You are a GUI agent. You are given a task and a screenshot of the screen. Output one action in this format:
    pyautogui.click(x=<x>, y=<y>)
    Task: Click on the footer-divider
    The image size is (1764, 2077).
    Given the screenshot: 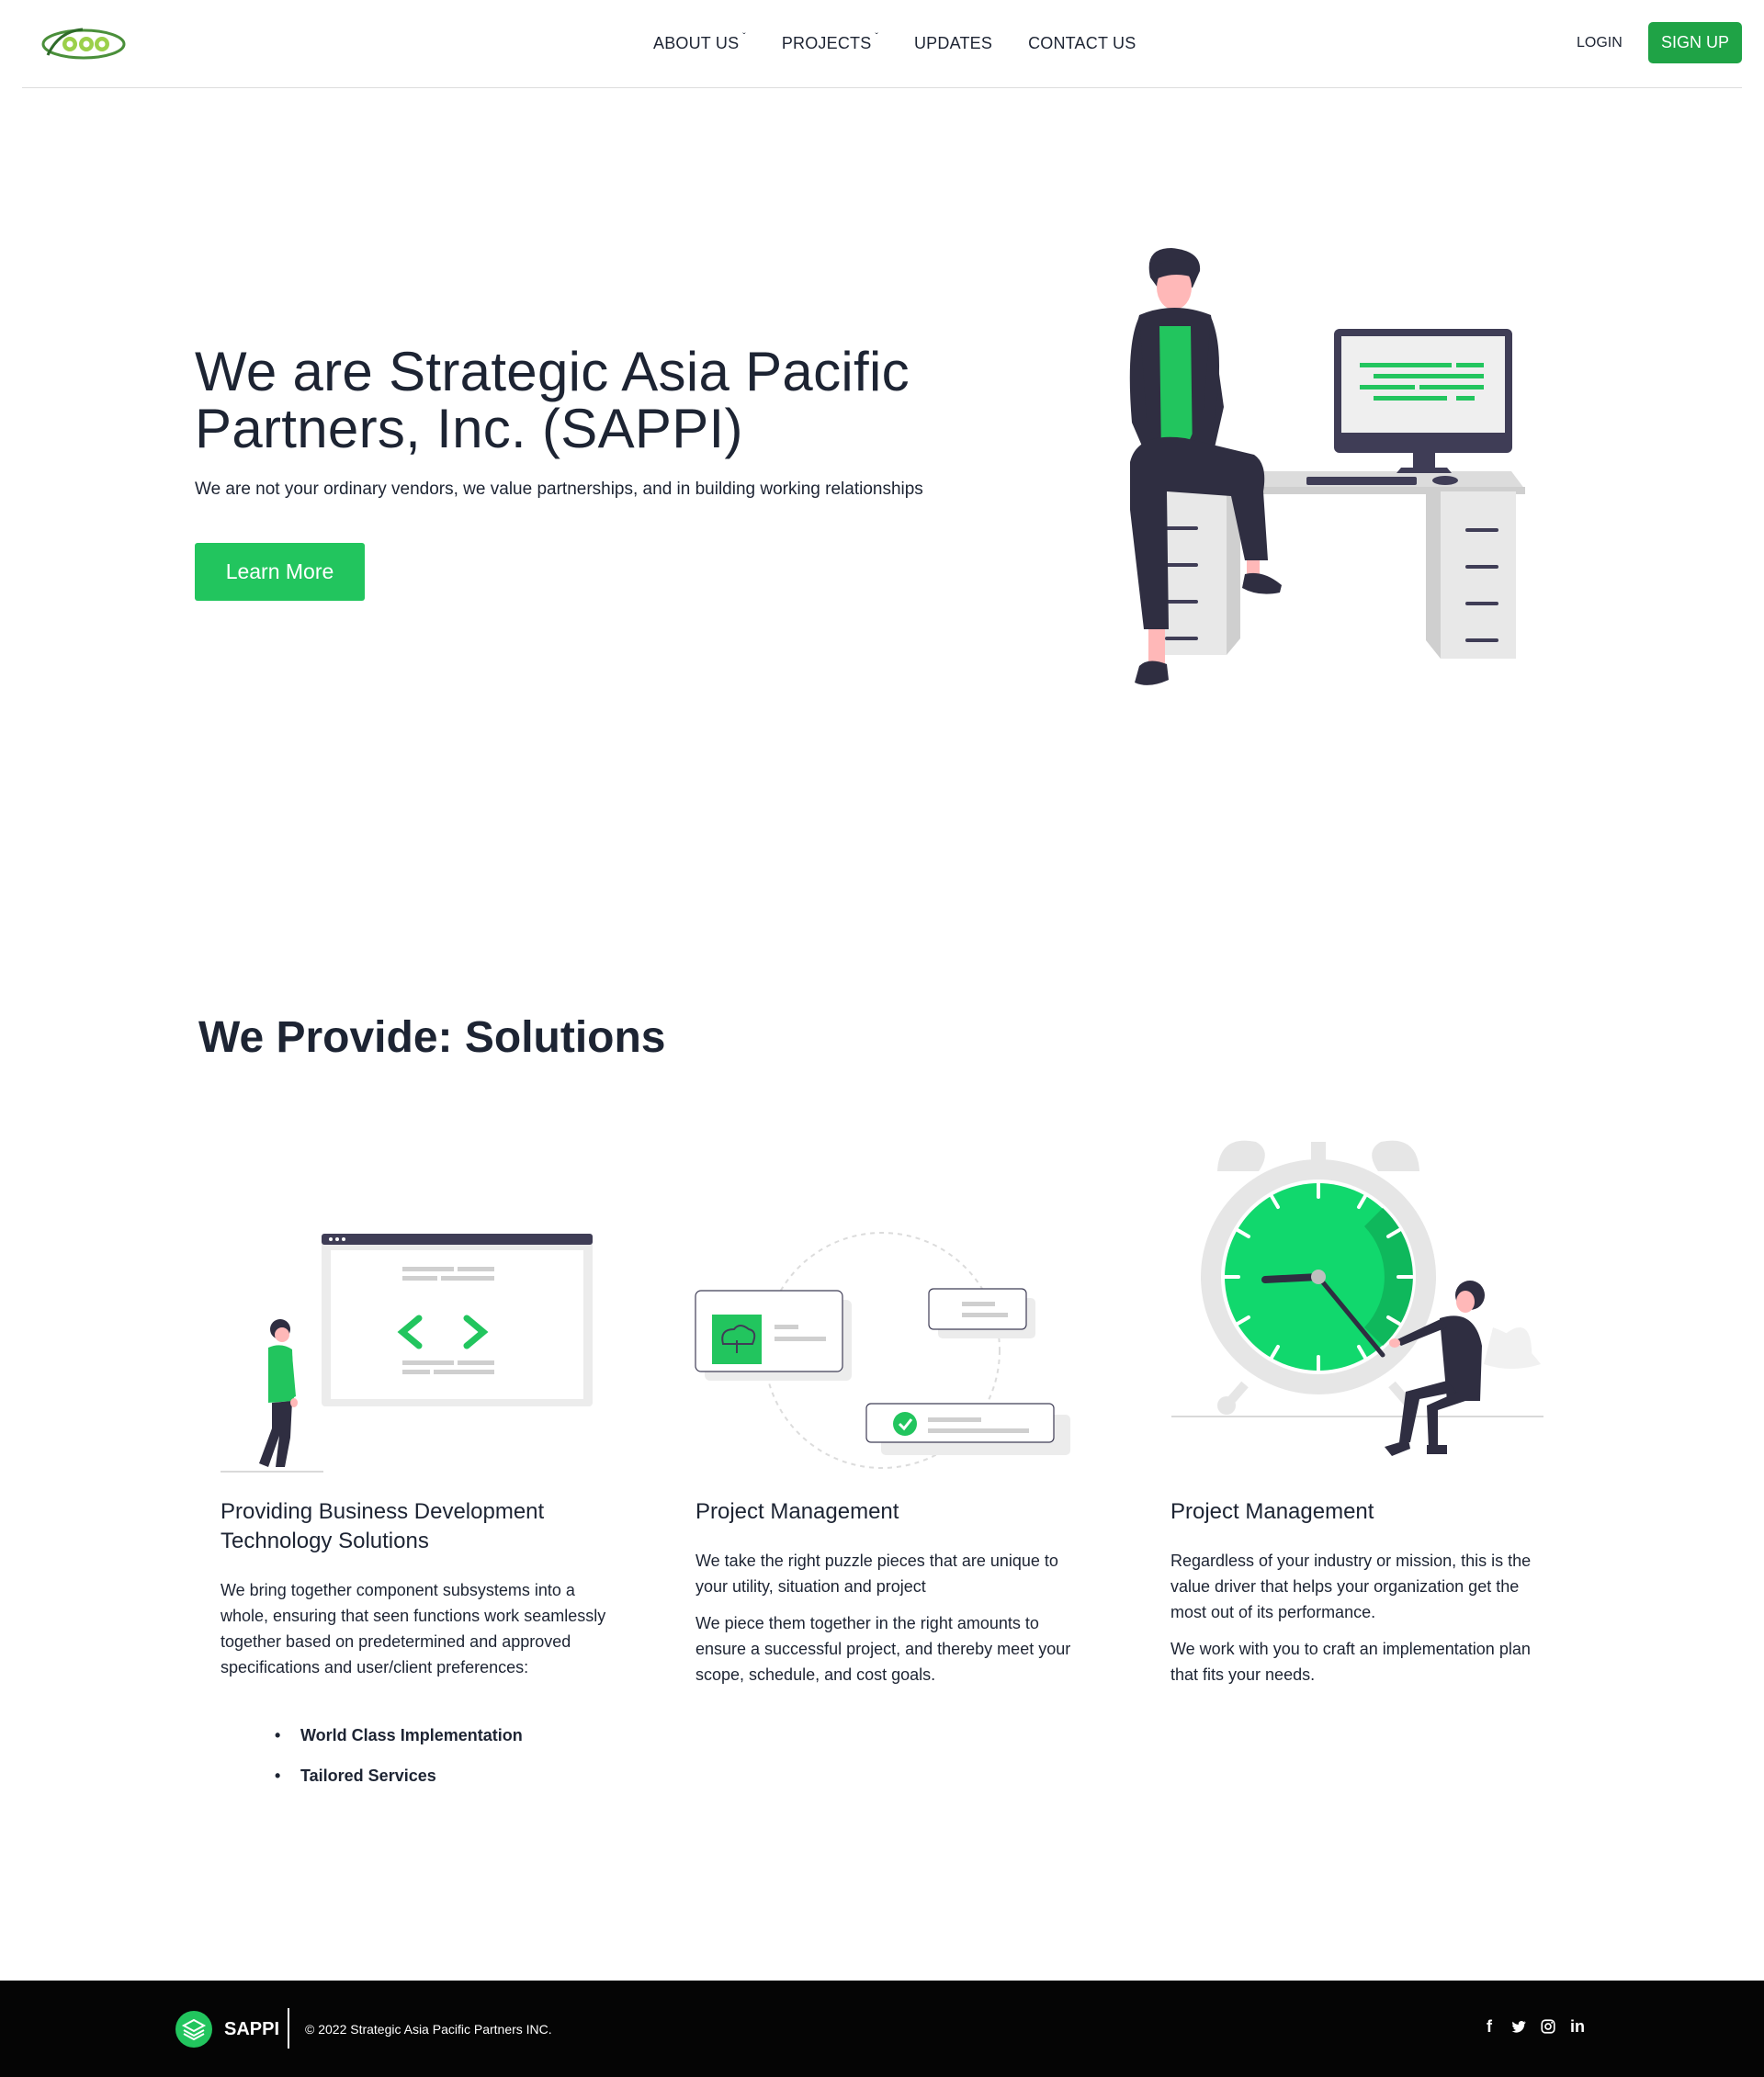 What is the action you would take?
    pyautogui.click(x=289, y=2028)
    